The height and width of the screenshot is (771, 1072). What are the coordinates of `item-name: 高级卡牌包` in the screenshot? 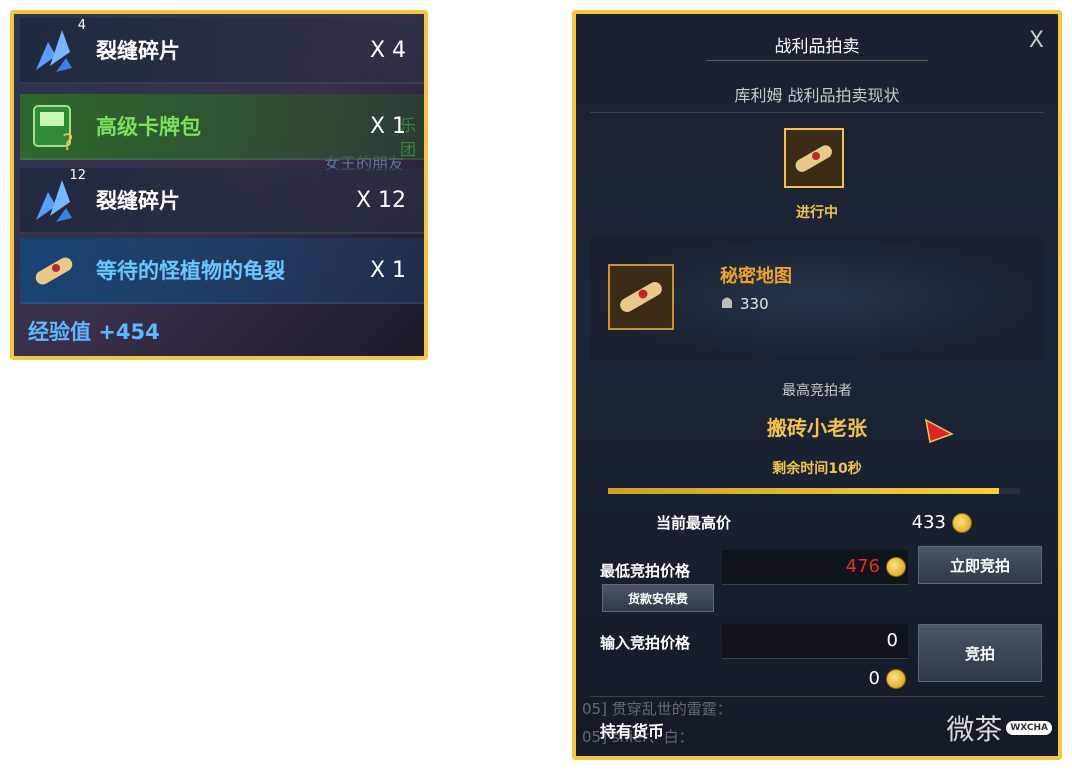 It's located at (148, 127).